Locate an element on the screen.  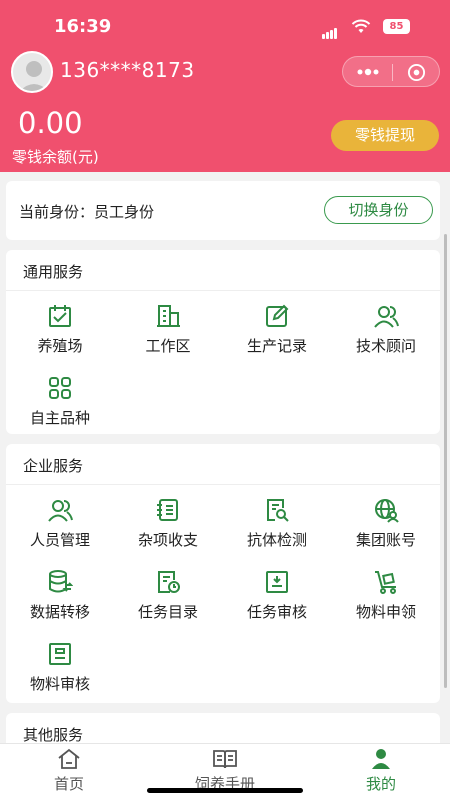
wifi-icon is located at coordinates (361, 26).